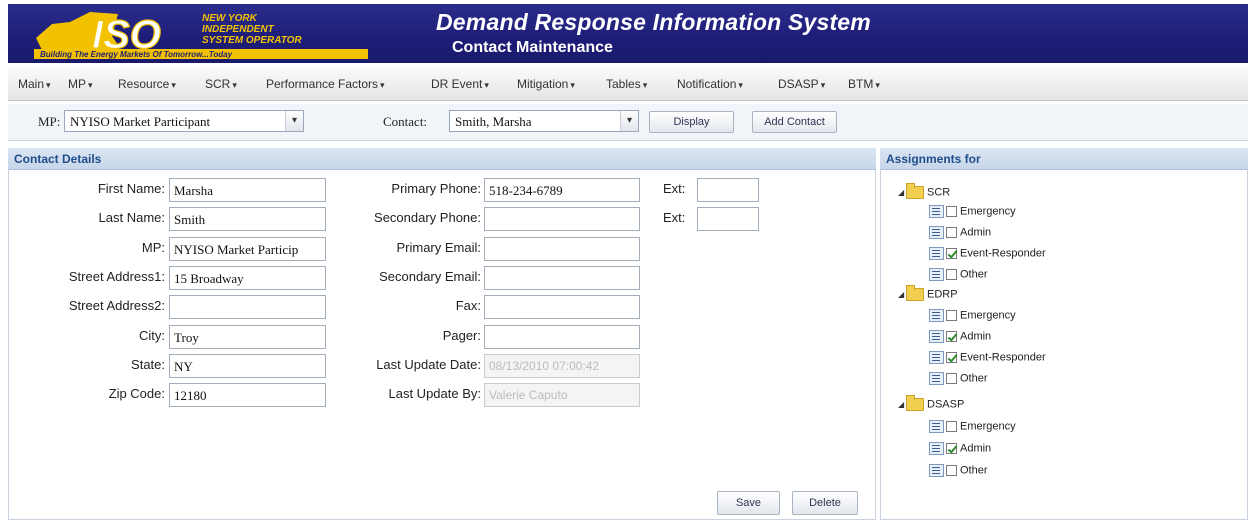 The image size is (1253, 525). I want to click on pager-label: Pager:, so click(461, 335).